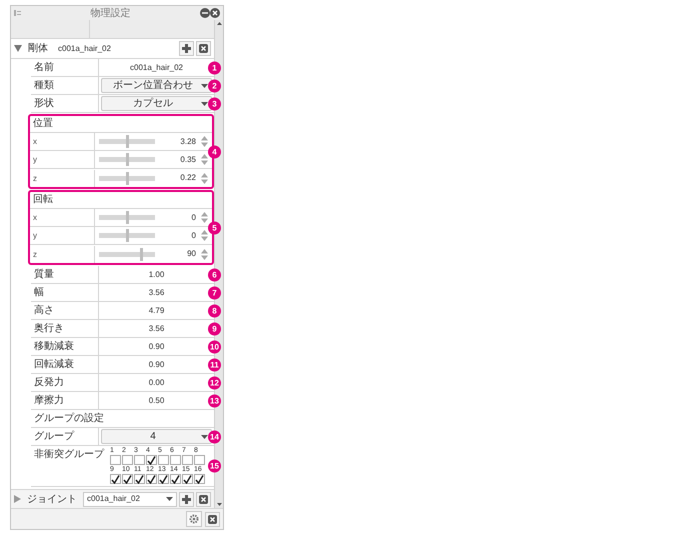 Image resolution: width=693 pixels, height=534 pixels. Describe the element at coordinates (219, 23) in the screenshot. I see `scroll-up-icon` at that location.